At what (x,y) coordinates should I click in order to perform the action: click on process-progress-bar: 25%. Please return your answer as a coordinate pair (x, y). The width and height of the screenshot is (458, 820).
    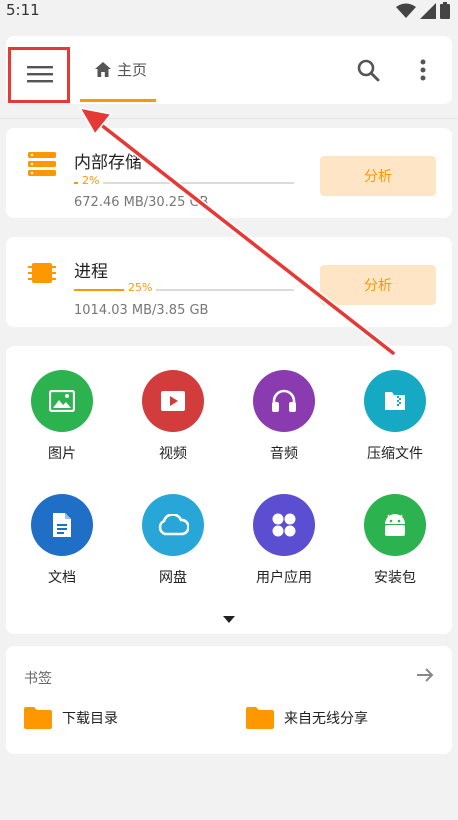
    Looking at the image, I should click on (184, 287).